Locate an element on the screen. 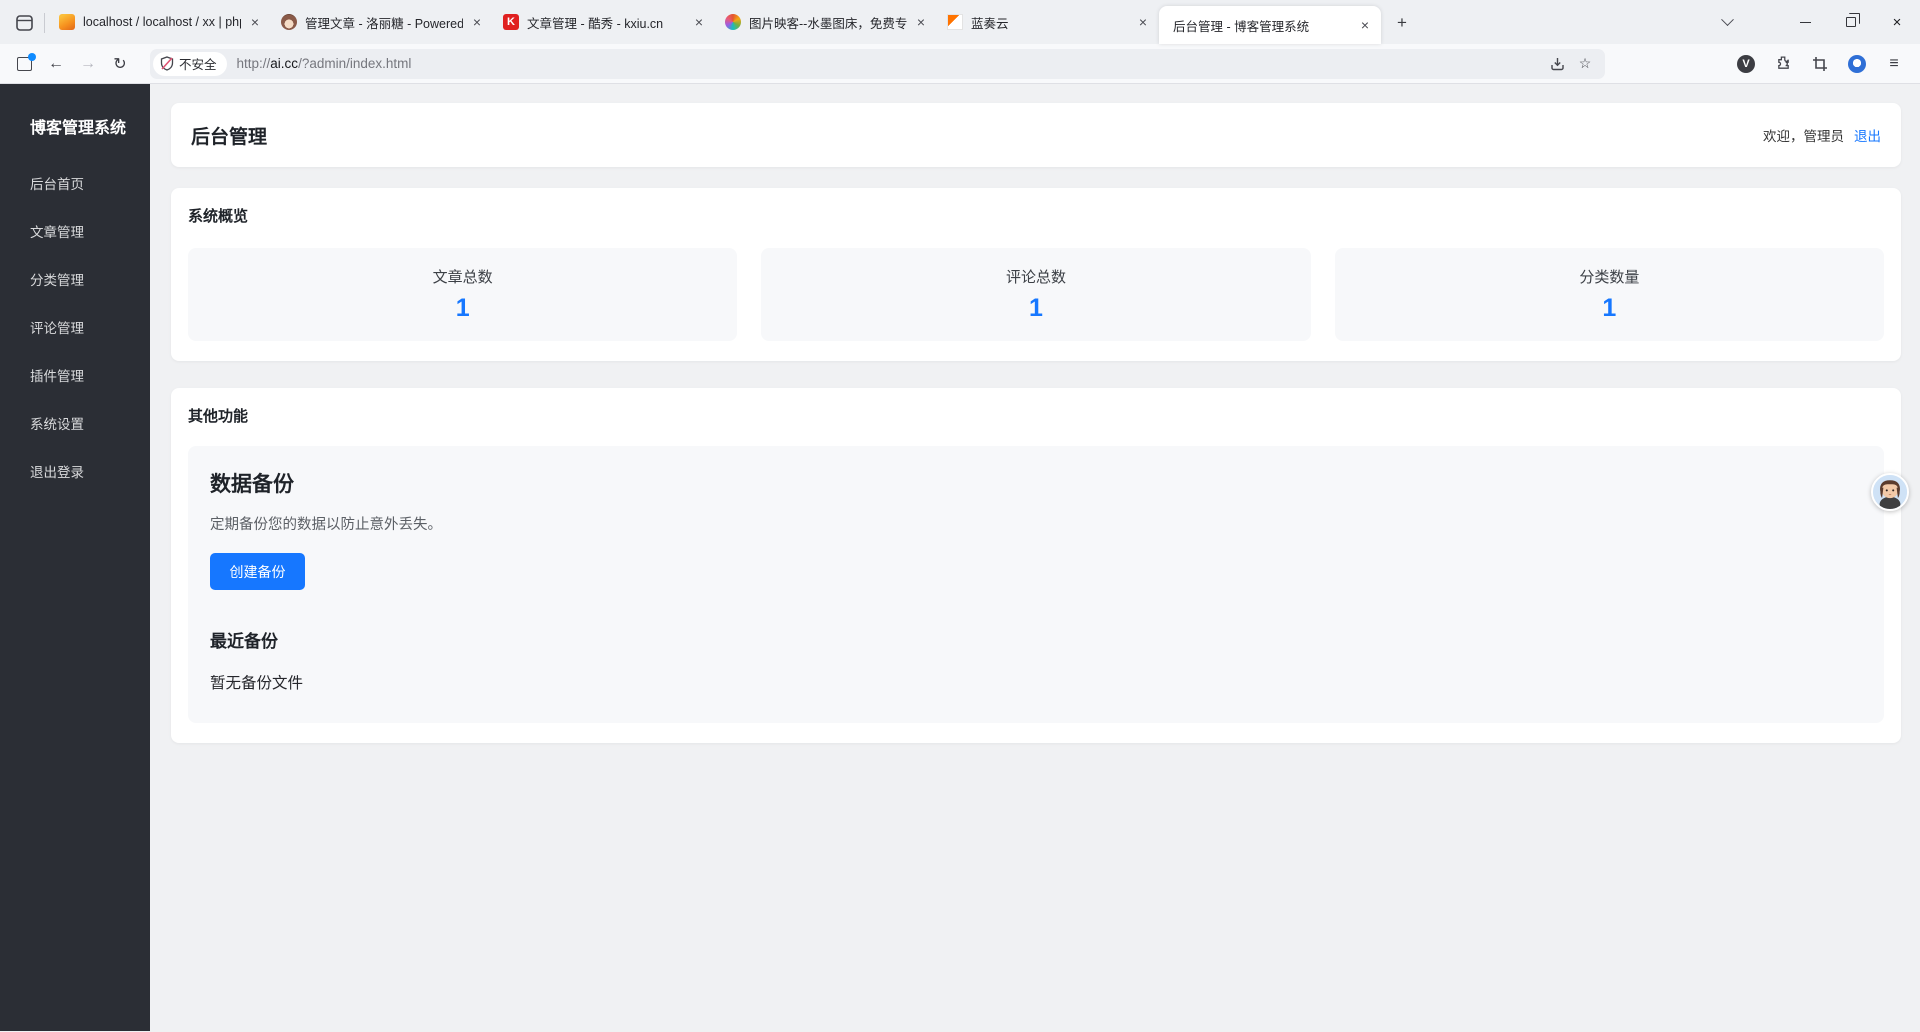 This screenshot has width=1920, height=1032. url-prefix: http:// is located at coordinates (253, 63).